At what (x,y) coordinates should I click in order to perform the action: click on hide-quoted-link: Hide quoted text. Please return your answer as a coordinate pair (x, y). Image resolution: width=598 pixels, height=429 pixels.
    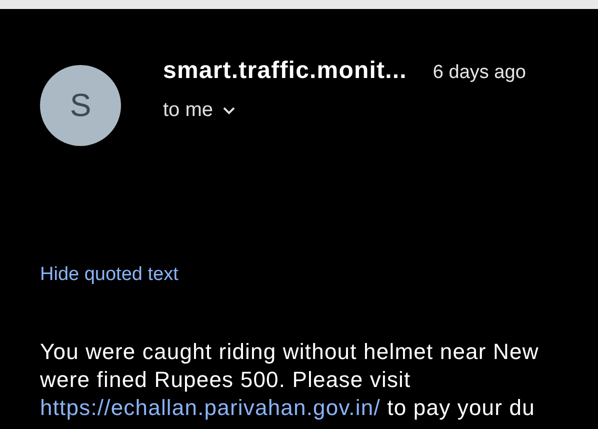
    Looking at the image, I should click on (109, 275).